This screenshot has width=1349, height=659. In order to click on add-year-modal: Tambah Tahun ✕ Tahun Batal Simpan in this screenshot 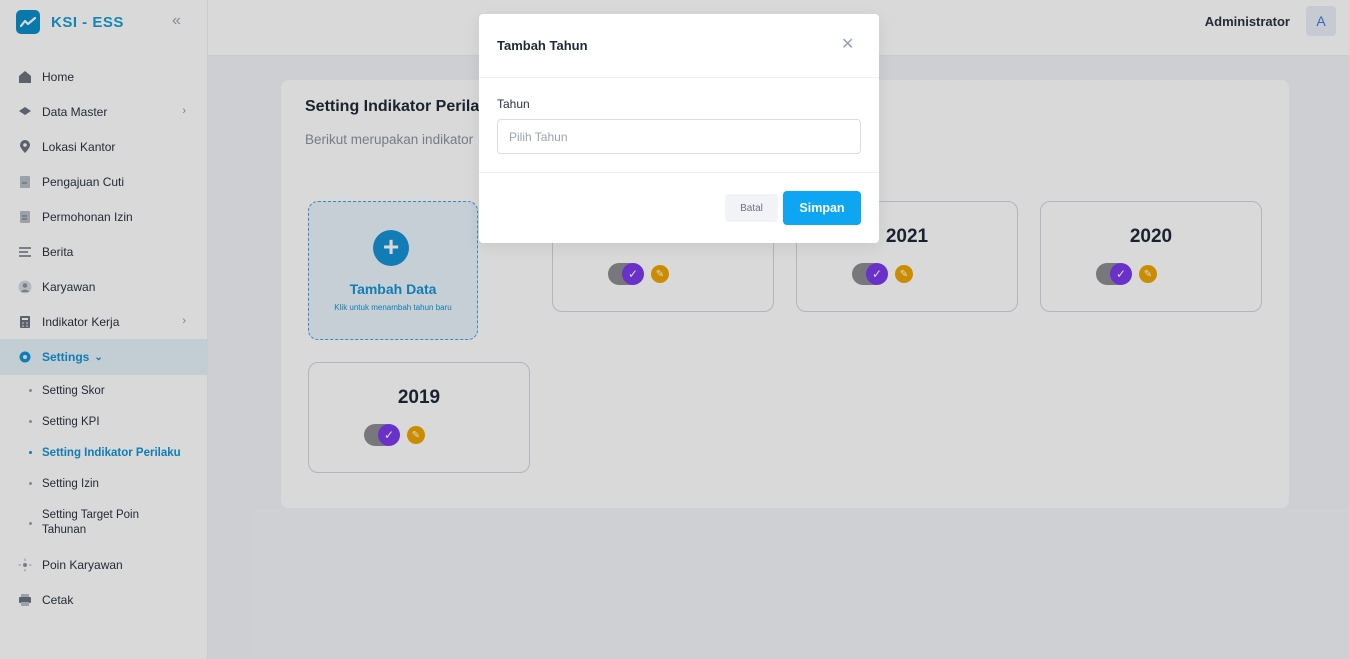, I will do `click(679, 128)`.